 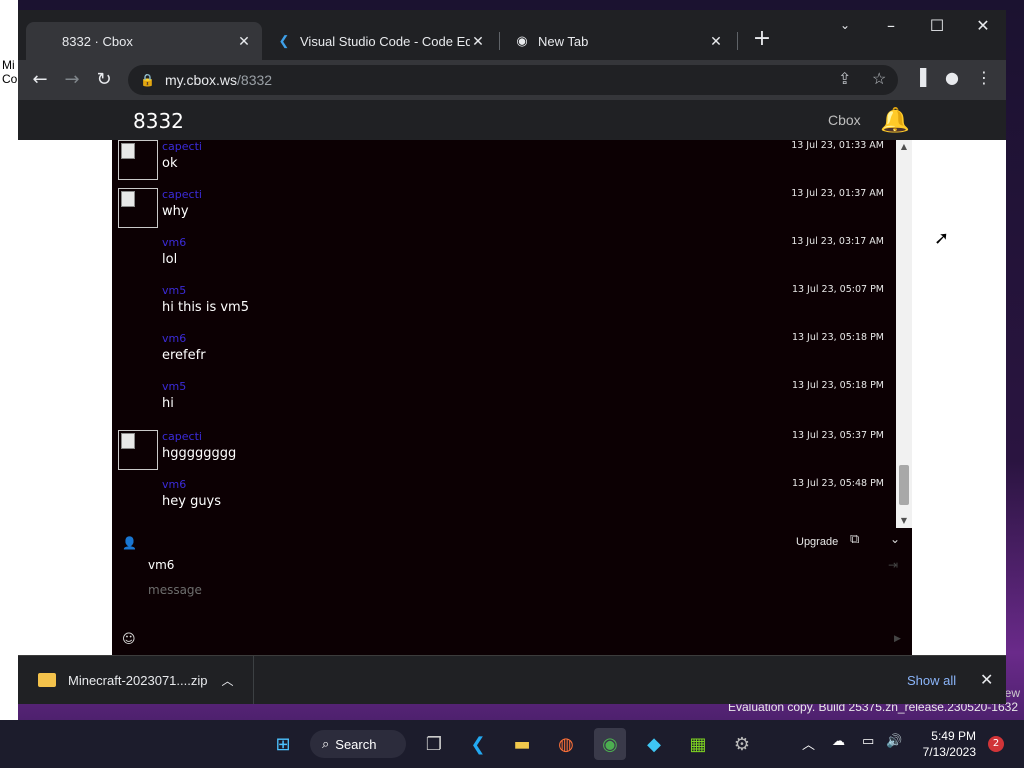 I want to click on chrome-icon: ◉, so click(x=522, y=40).